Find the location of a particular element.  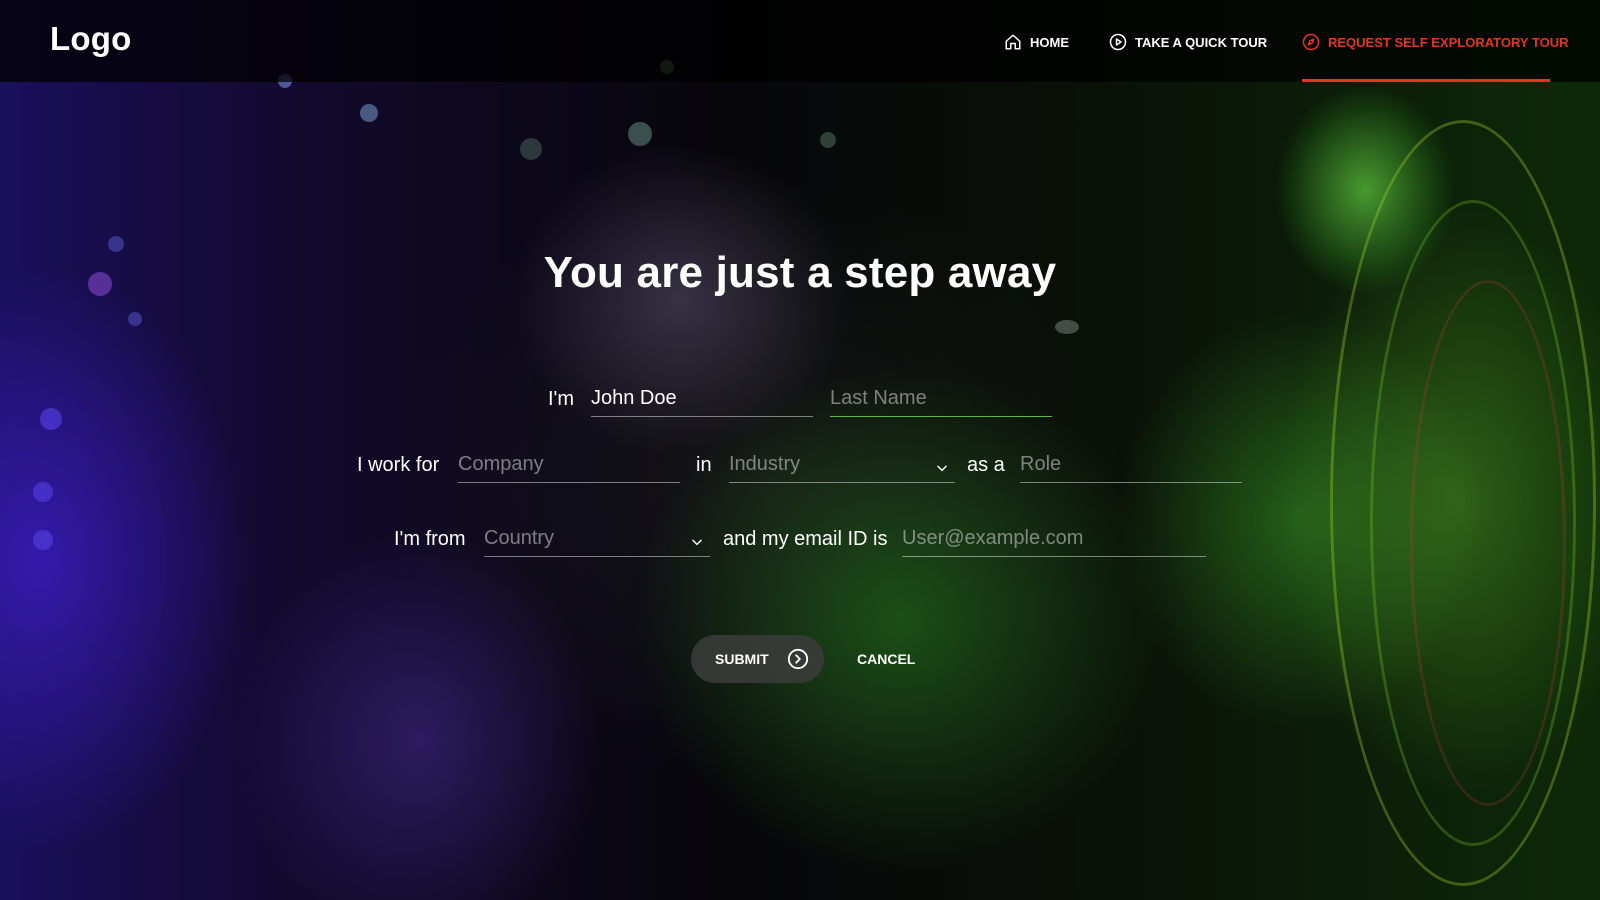

name-prefix-label: I'm is located at coordinates (561, 399).